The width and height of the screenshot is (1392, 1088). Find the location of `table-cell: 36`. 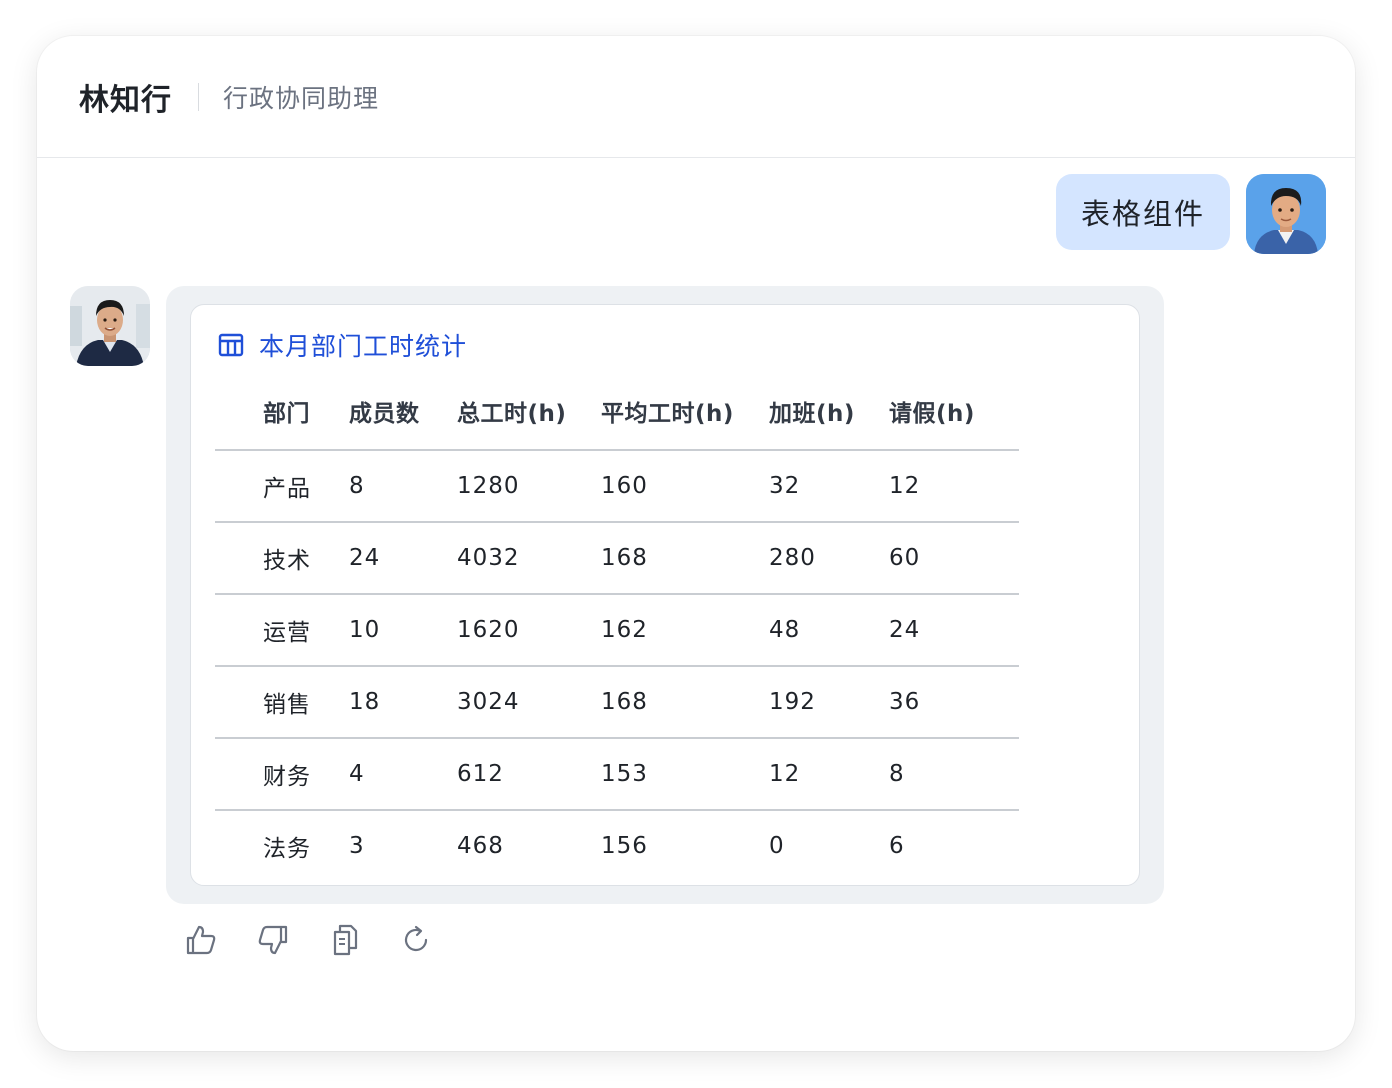

table-cell: 36 is located at coordinates (954, 702).